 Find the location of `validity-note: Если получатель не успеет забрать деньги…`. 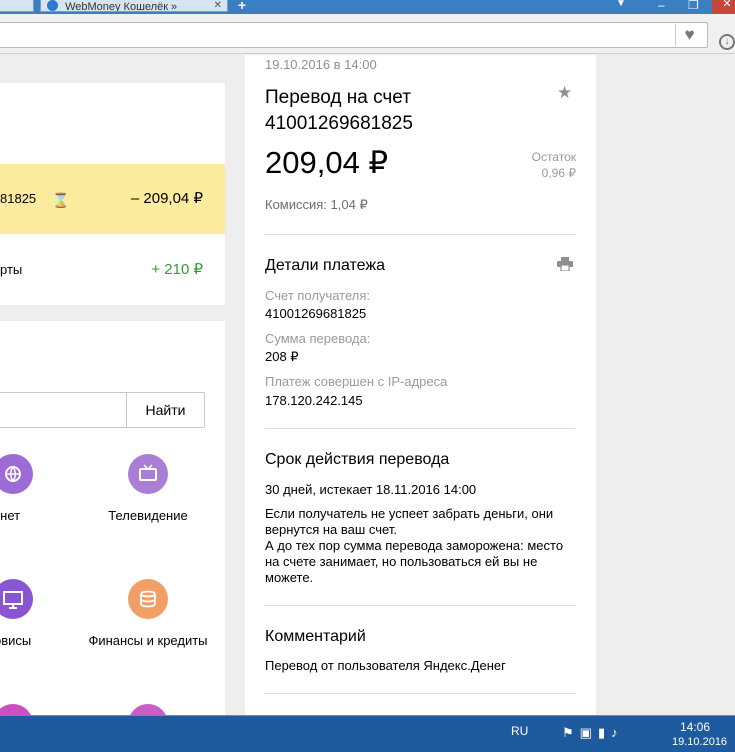

validity-note: Если получатель не успеет забрать деньги… is located at coordinates (409, 521).